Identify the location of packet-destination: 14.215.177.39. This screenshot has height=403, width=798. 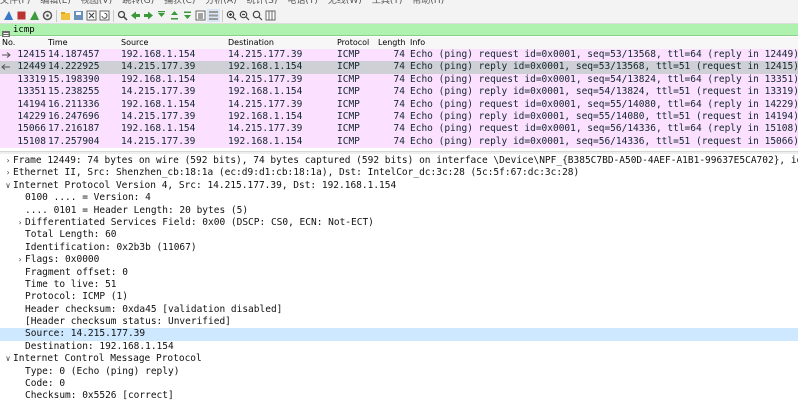
(265, 104).